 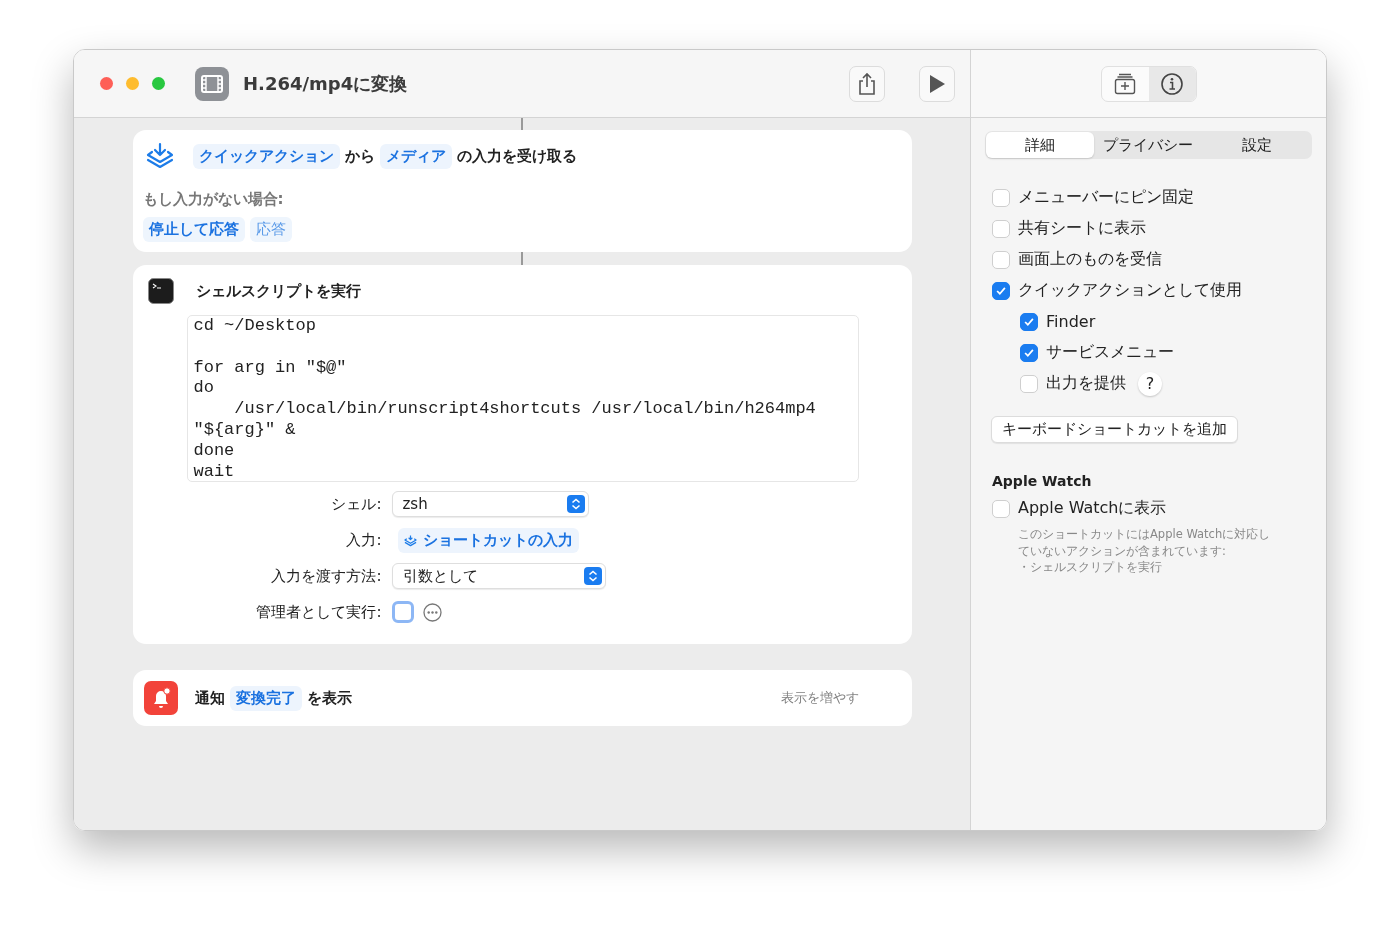 What do you see at coordinates (1125, 83) in the screenshot?
I see `library-plus-icon` at bounding box center [1125, 83].